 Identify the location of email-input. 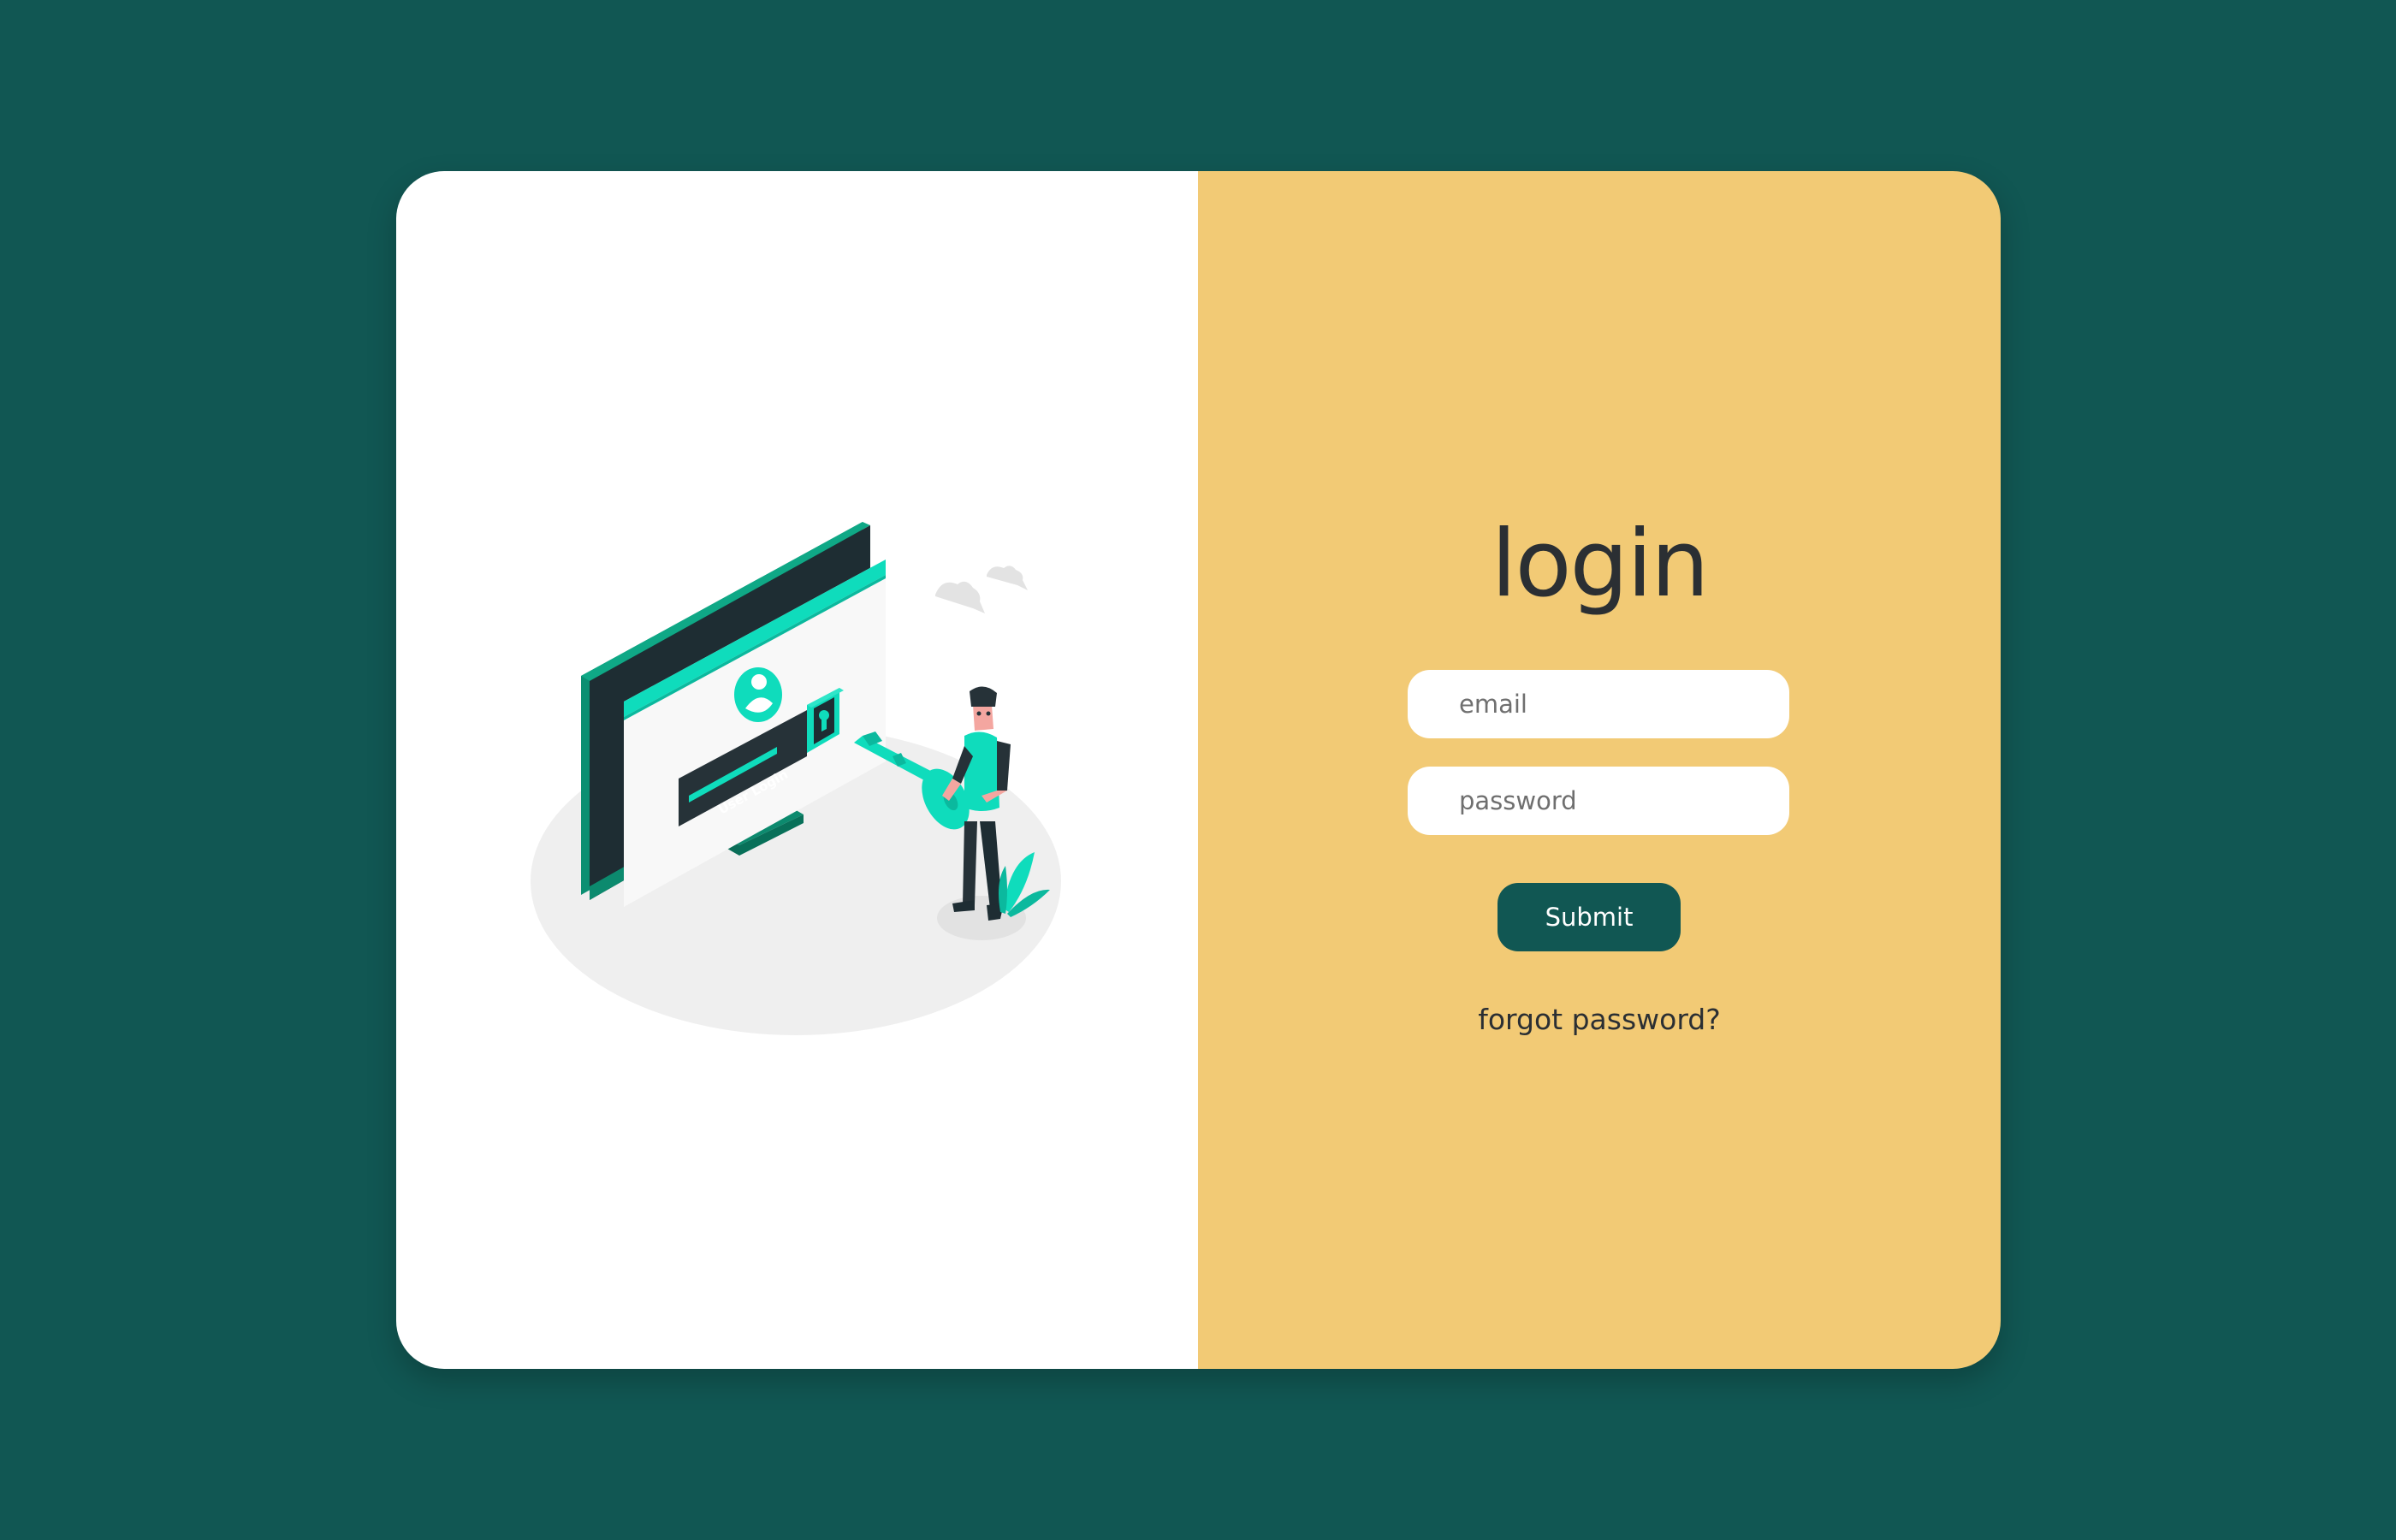
(1598, 704).